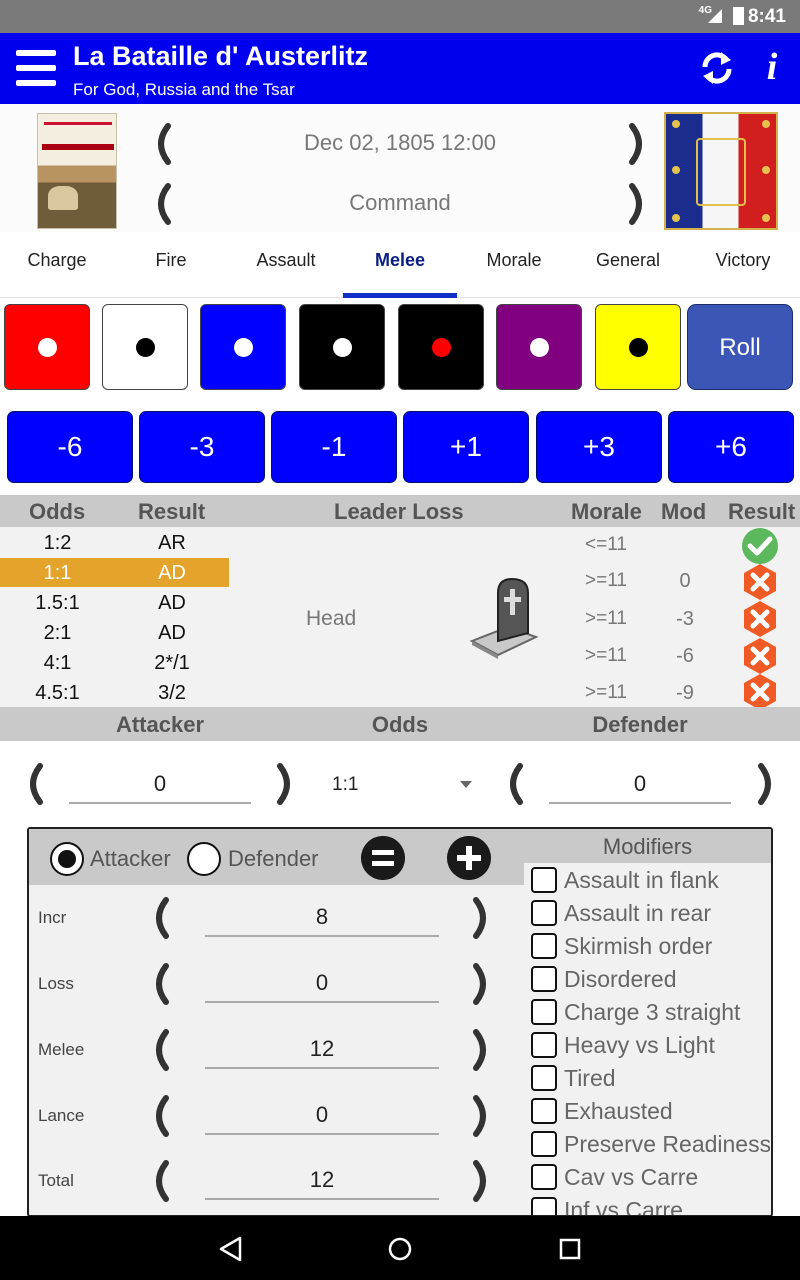  Describe the element at coordinates (731, 447) in the screenshot. I see `modifier-plus-6-button: +6` at that location.